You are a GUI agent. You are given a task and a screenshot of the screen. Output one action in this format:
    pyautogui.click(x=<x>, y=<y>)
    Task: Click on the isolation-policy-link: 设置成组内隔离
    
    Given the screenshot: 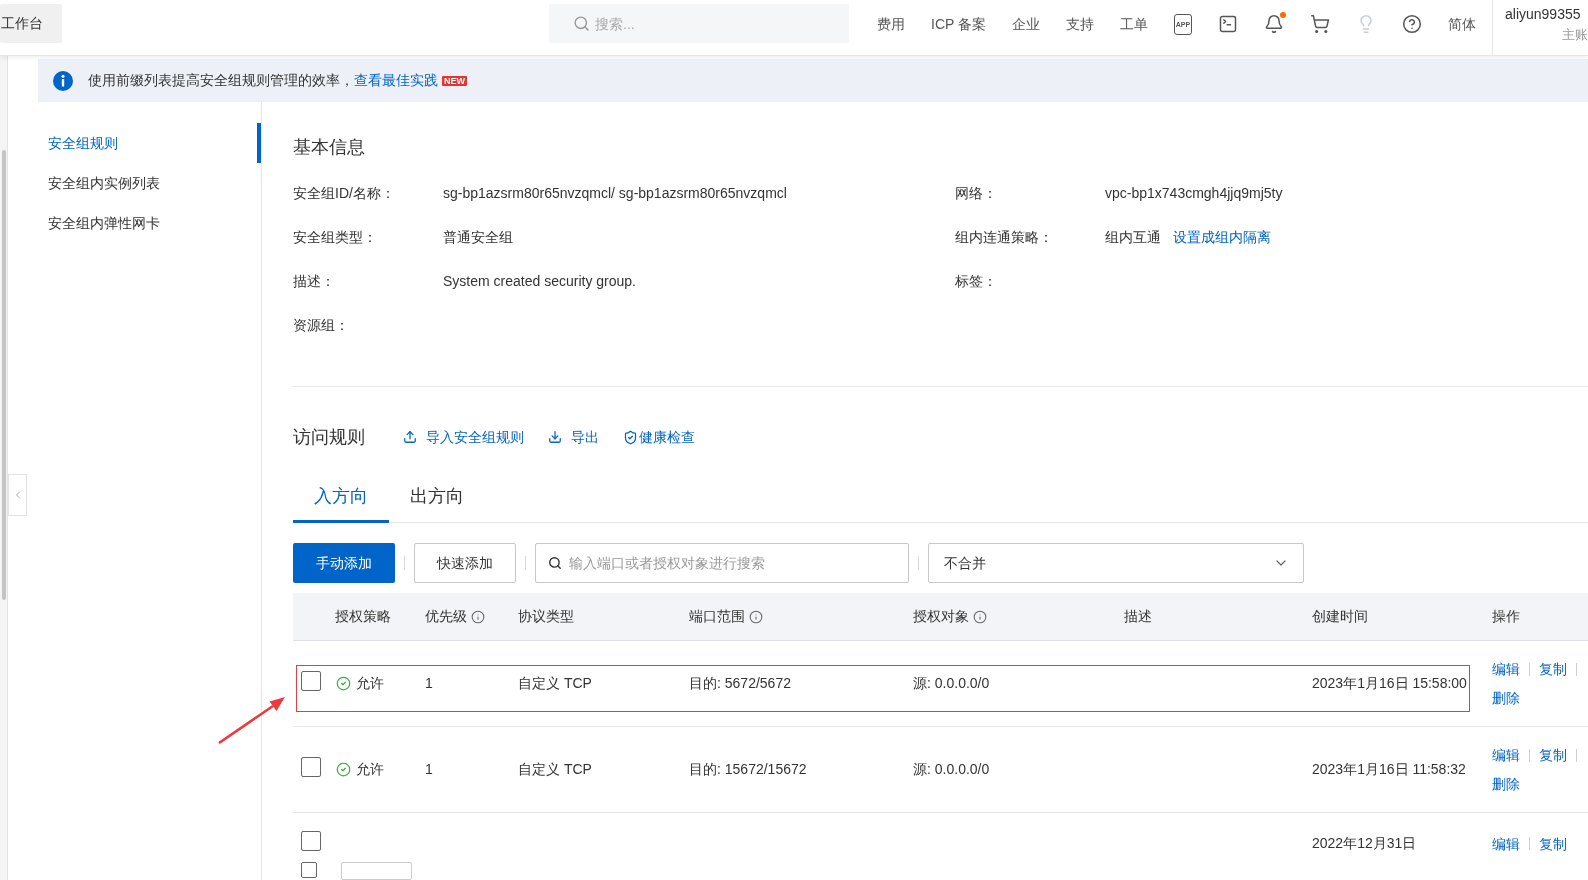 What is the action you would take?
    pyautogui.click(x=1222, y=237)
    